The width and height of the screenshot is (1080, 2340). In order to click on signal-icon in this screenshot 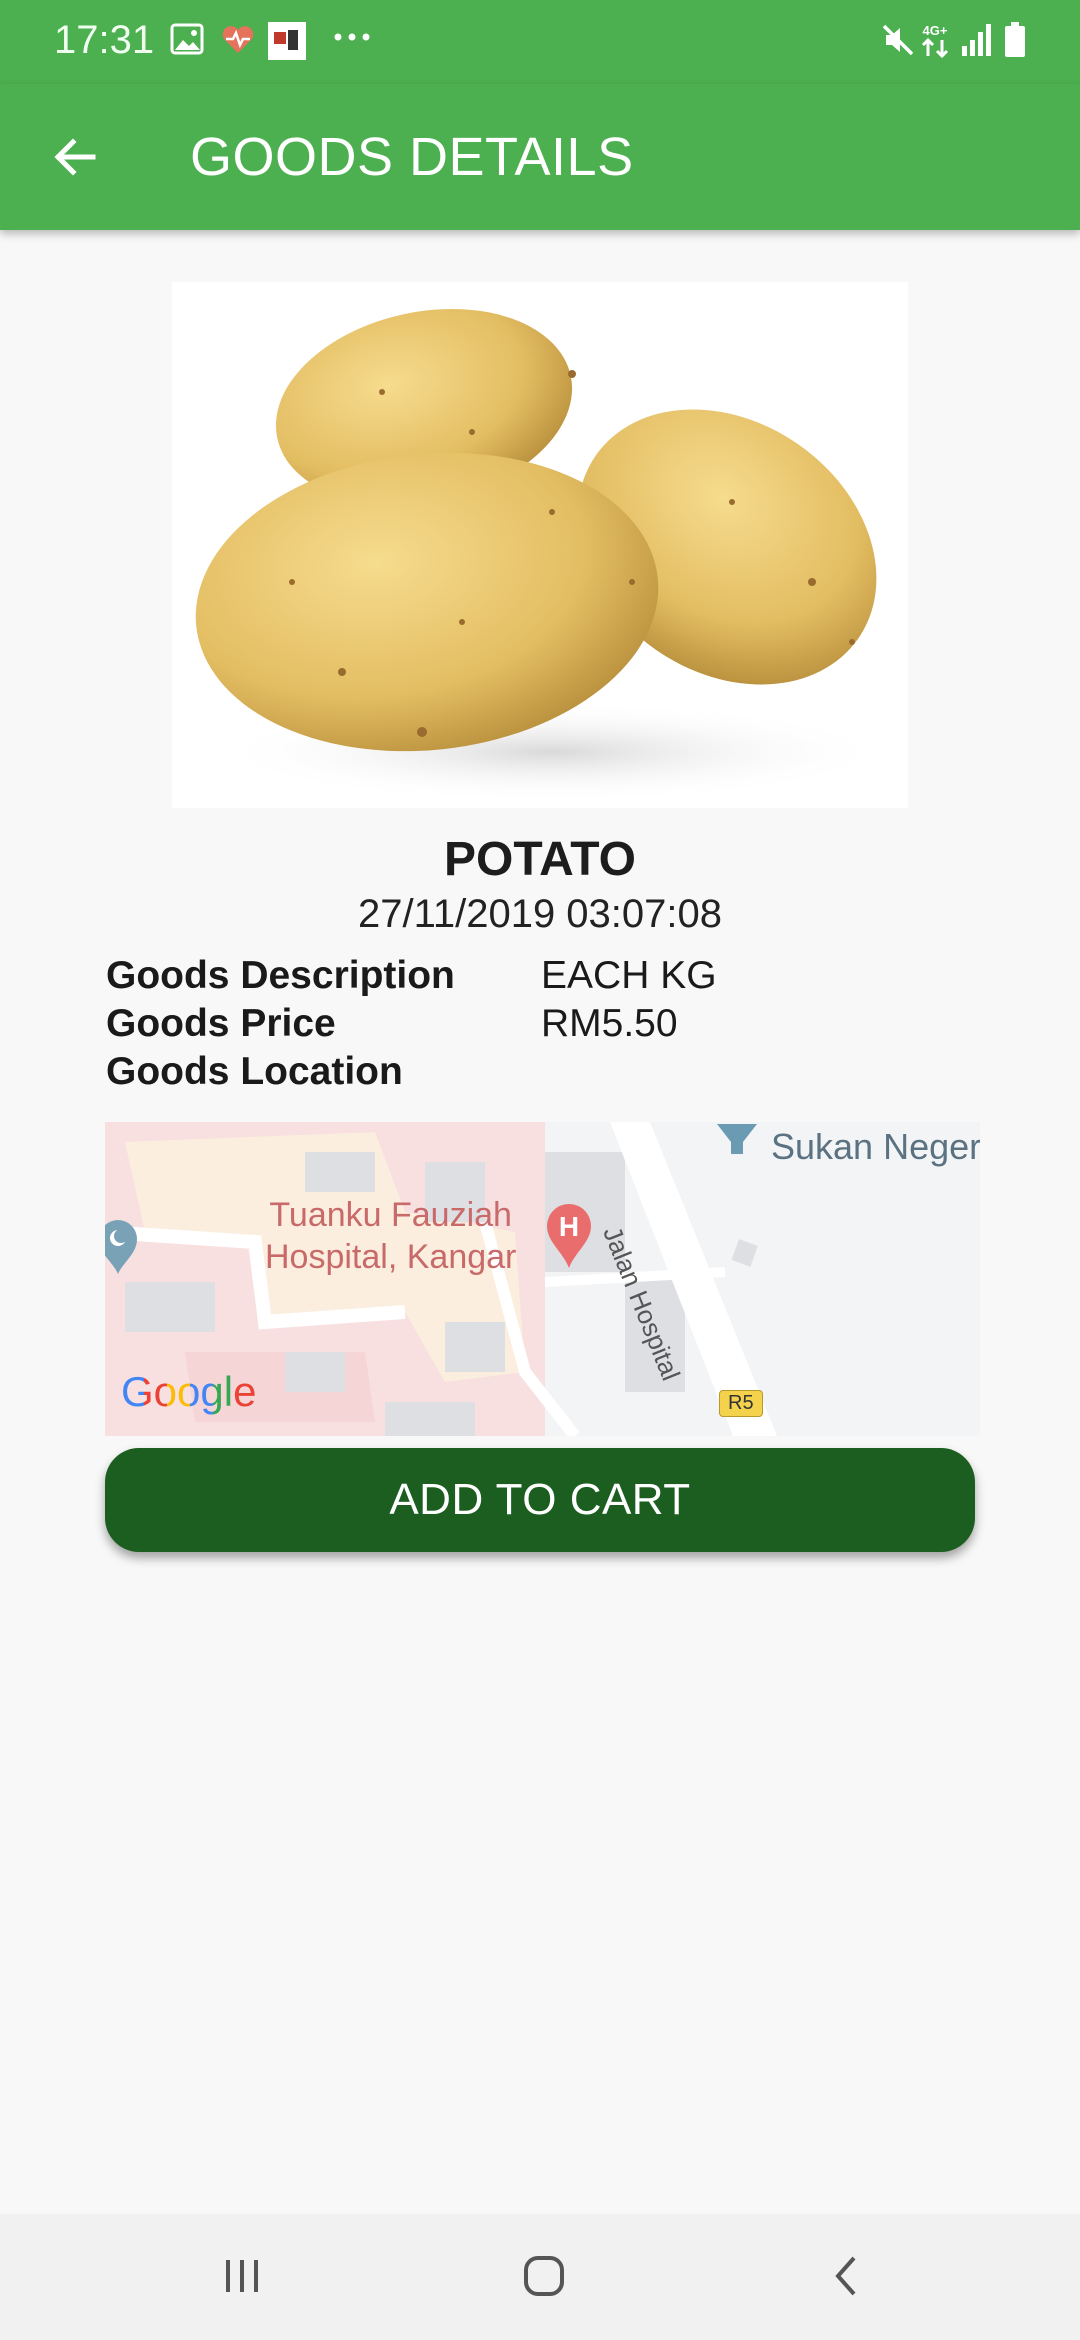, I will do `click(977, 42)`.